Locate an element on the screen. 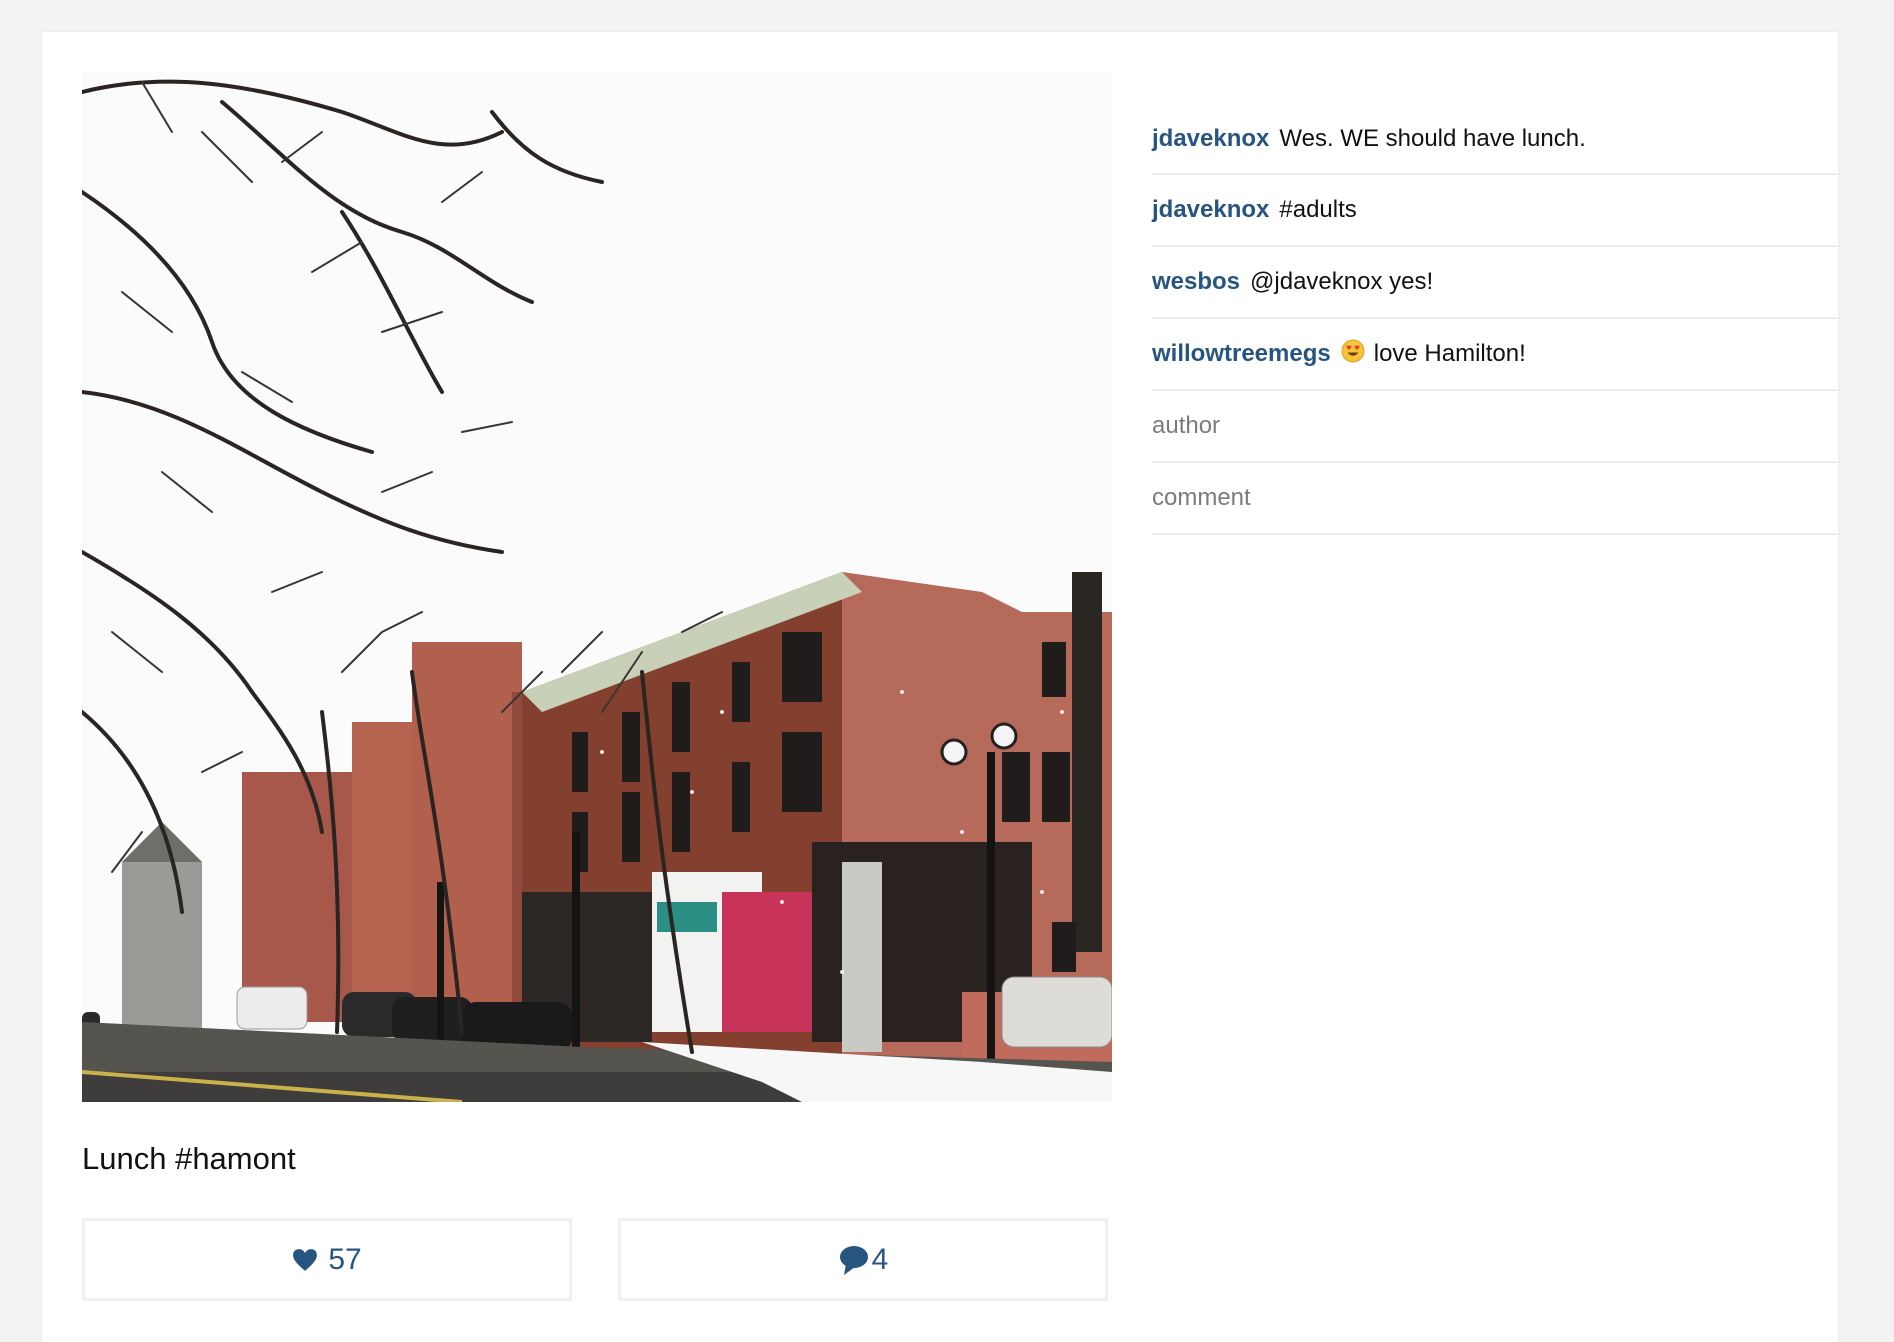 This screenshot has width=1894, height=1342. comment-form is located at coordinates (1496, 463).